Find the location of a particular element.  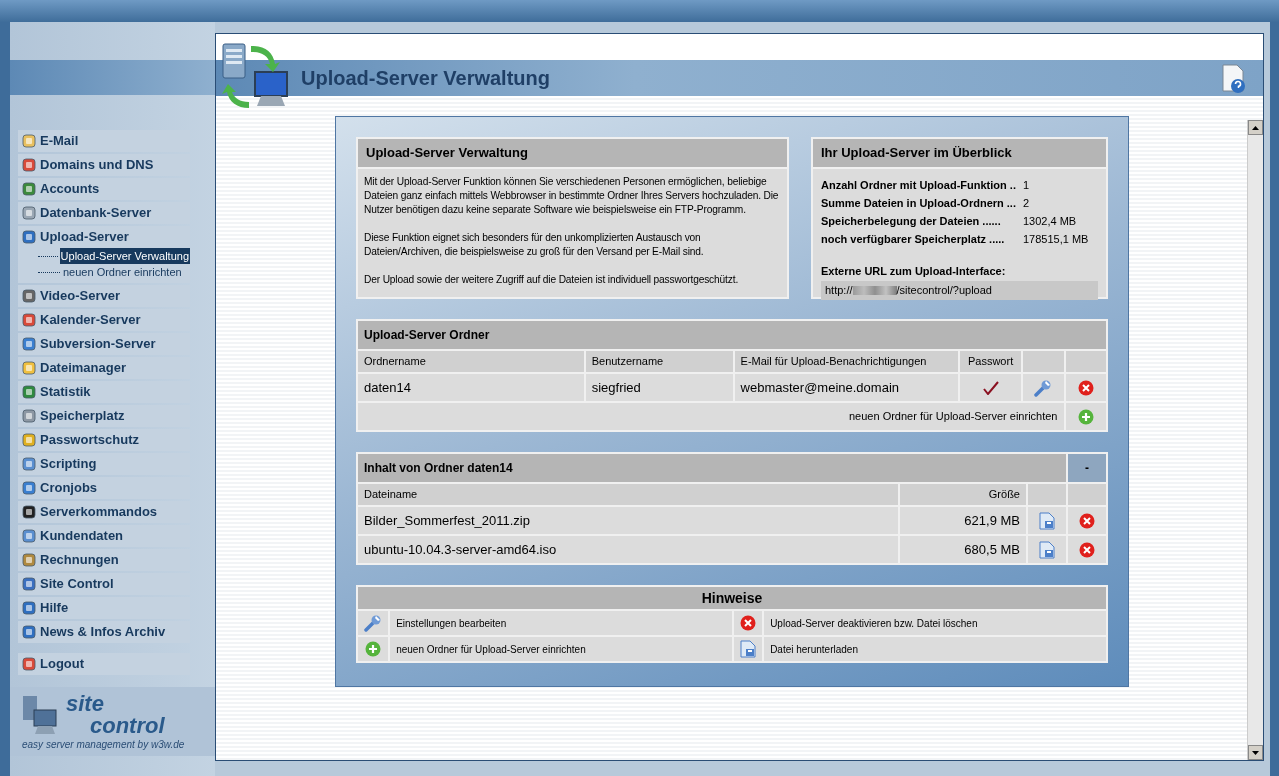

scroll-down-button is located at coordinates (1255, 752).